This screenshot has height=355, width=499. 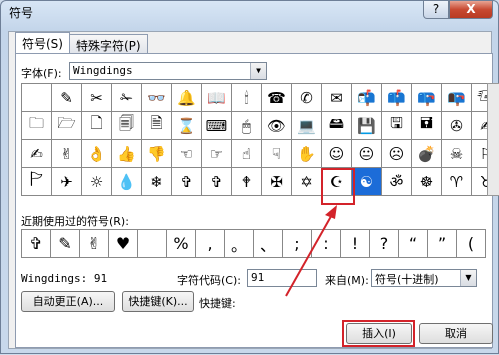 I want to click on symbol-cell: 🗐, so click(x=127, y=126).